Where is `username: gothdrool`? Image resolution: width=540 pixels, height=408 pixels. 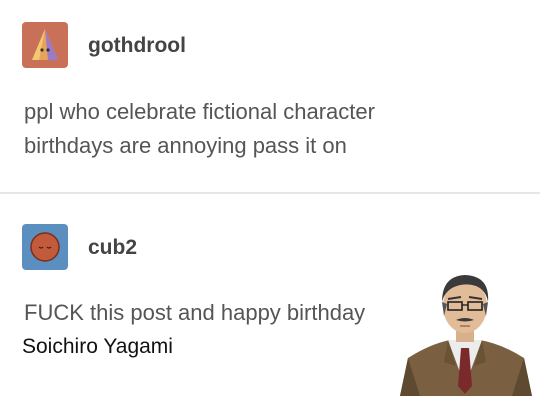
username: gothdrool is located at coordinates (137, 46).